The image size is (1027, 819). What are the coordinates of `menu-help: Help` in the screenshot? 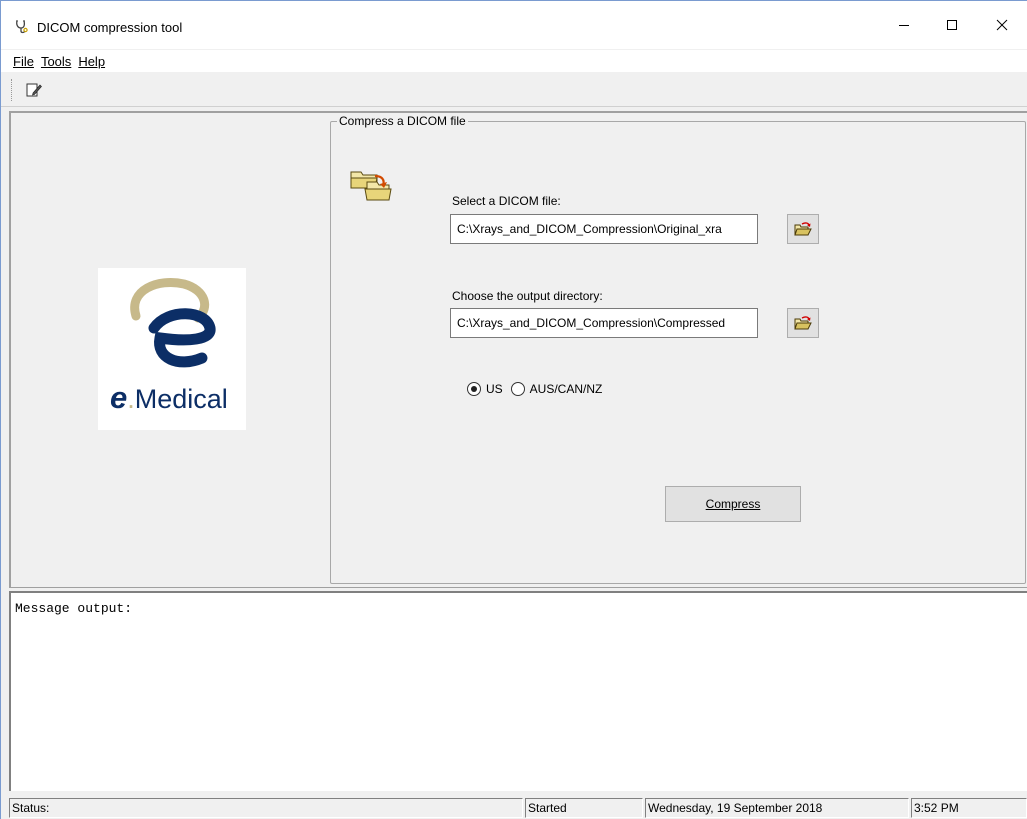 It's located at (91, 61).